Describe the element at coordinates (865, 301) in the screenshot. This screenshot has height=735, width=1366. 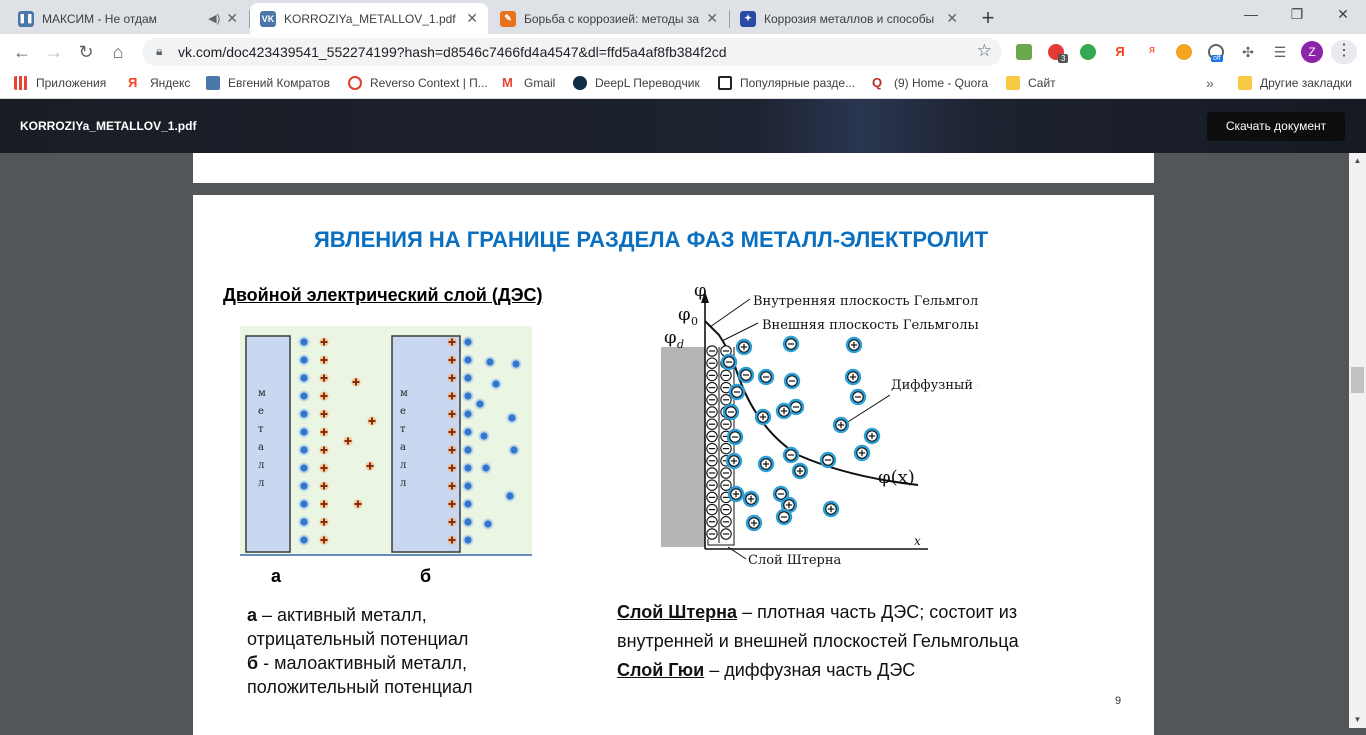
I see `inner-helmholtz-label: Внутренняя плоскость Гельмгольца` at that location.